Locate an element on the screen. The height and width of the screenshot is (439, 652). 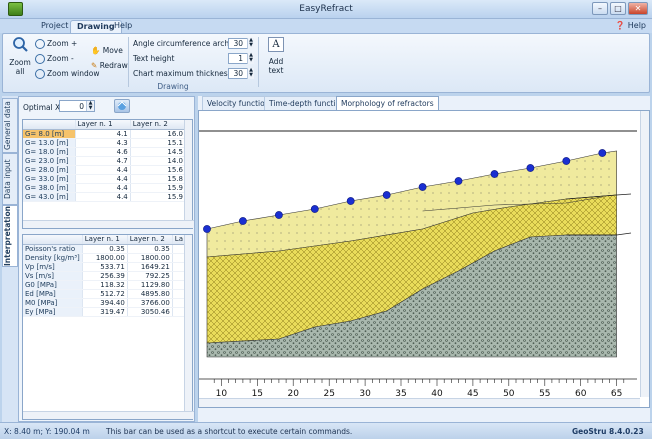
table-row: G= 18.0 [m] 4.6 14.5 is located at coordinates (105, 152).